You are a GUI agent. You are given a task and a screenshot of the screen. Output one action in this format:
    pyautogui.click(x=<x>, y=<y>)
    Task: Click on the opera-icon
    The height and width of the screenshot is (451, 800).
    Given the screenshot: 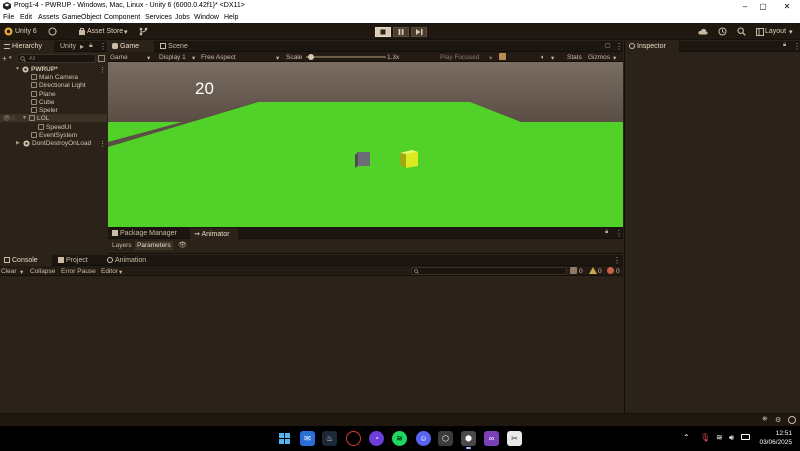 What is the action you would take?
    pyautogui.click(x=353, y=438)
    